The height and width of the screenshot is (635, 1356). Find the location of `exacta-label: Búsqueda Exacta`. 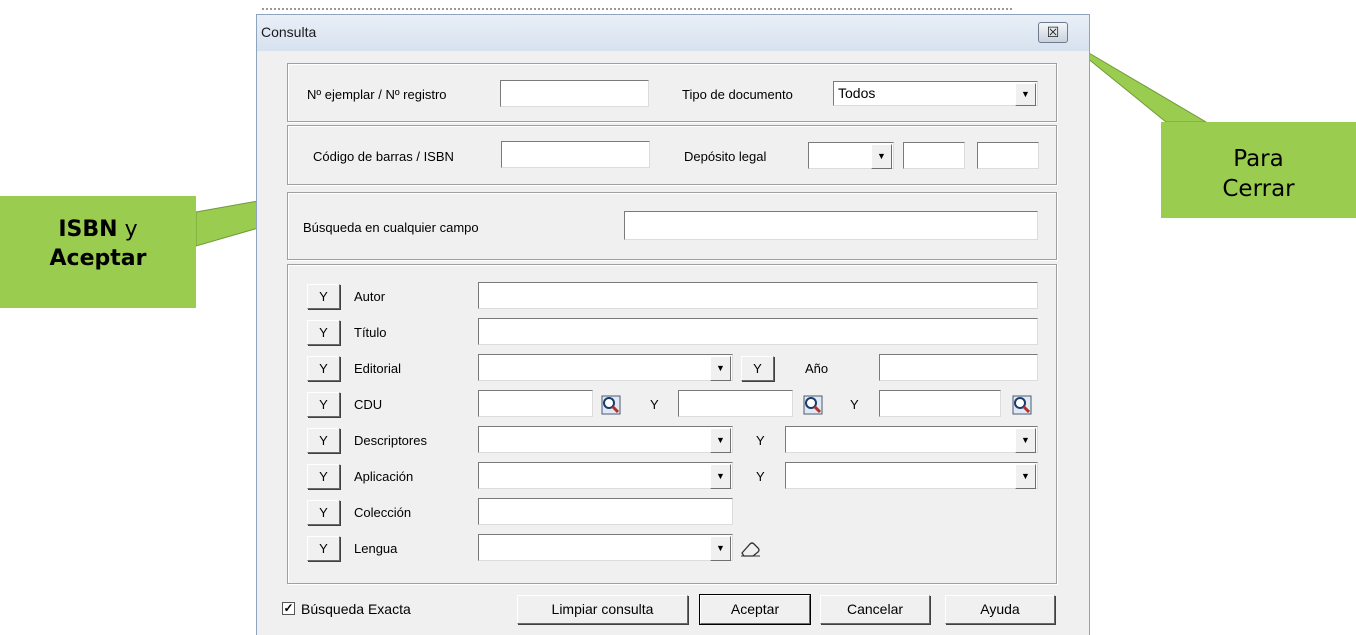

exacta-label: Búsqueda Exacta is located at coordinates (356, 609).